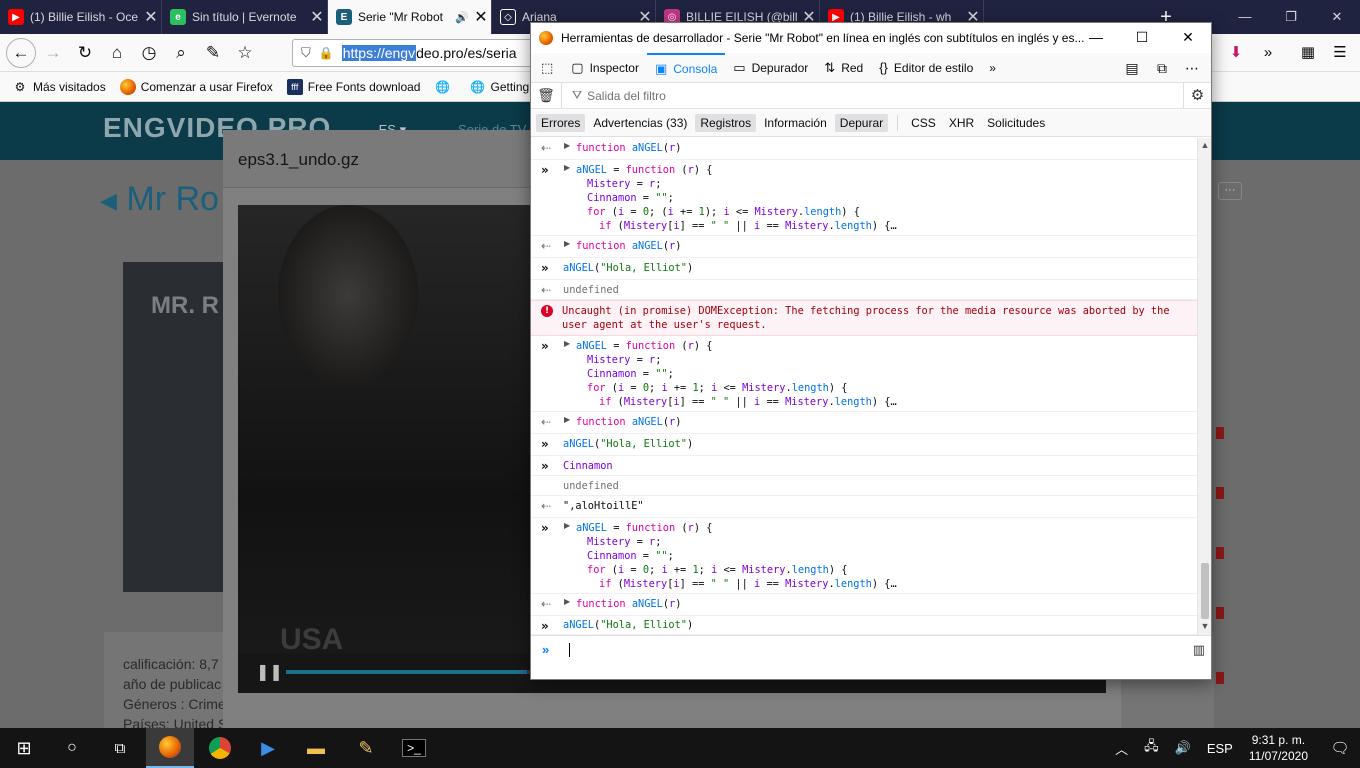  Describe the element at coordinates (306, 53) in the screenshot. I see `shield-icon: ⛉` at that location.